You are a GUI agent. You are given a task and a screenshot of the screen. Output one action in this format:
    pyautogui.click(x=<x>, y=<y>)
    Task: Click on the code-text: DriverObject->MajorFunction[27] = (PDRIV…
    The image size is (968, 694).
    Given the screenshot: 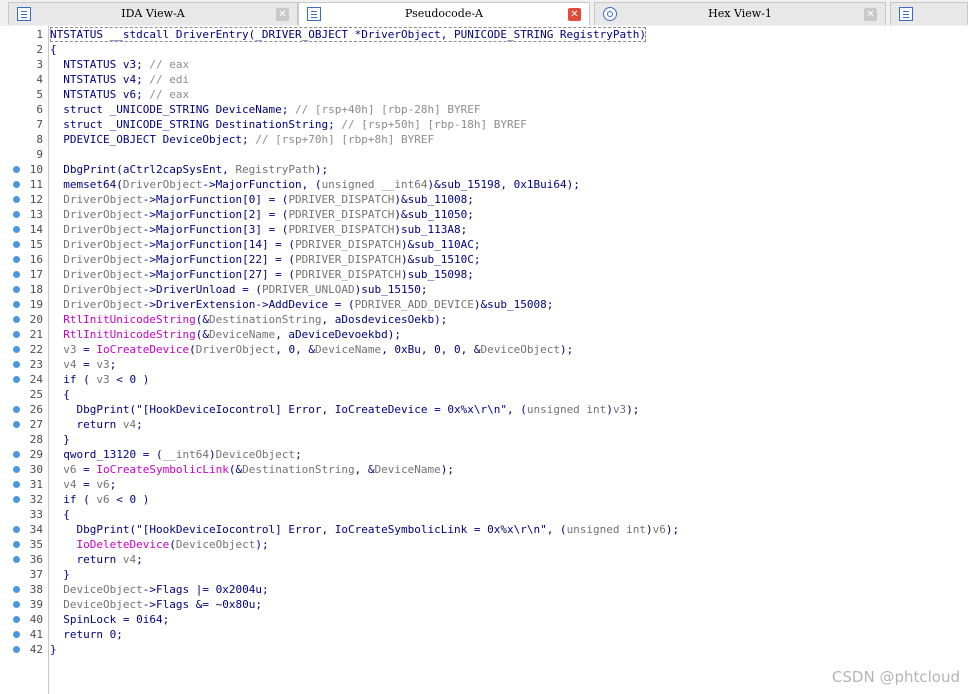 What is the action you would take?
    pyautogui.click(x=262, y=274)
    